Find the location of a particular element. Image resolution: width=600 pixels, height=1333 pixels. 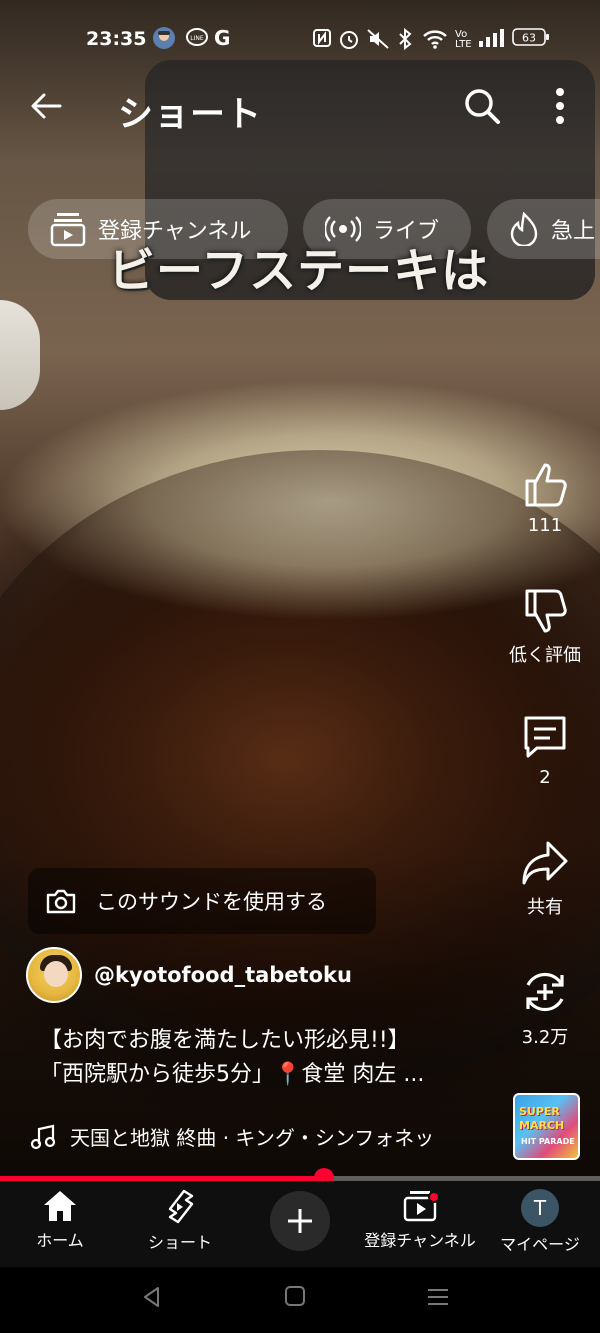

avatar-notification-icon is located at coordinates (164, 40).